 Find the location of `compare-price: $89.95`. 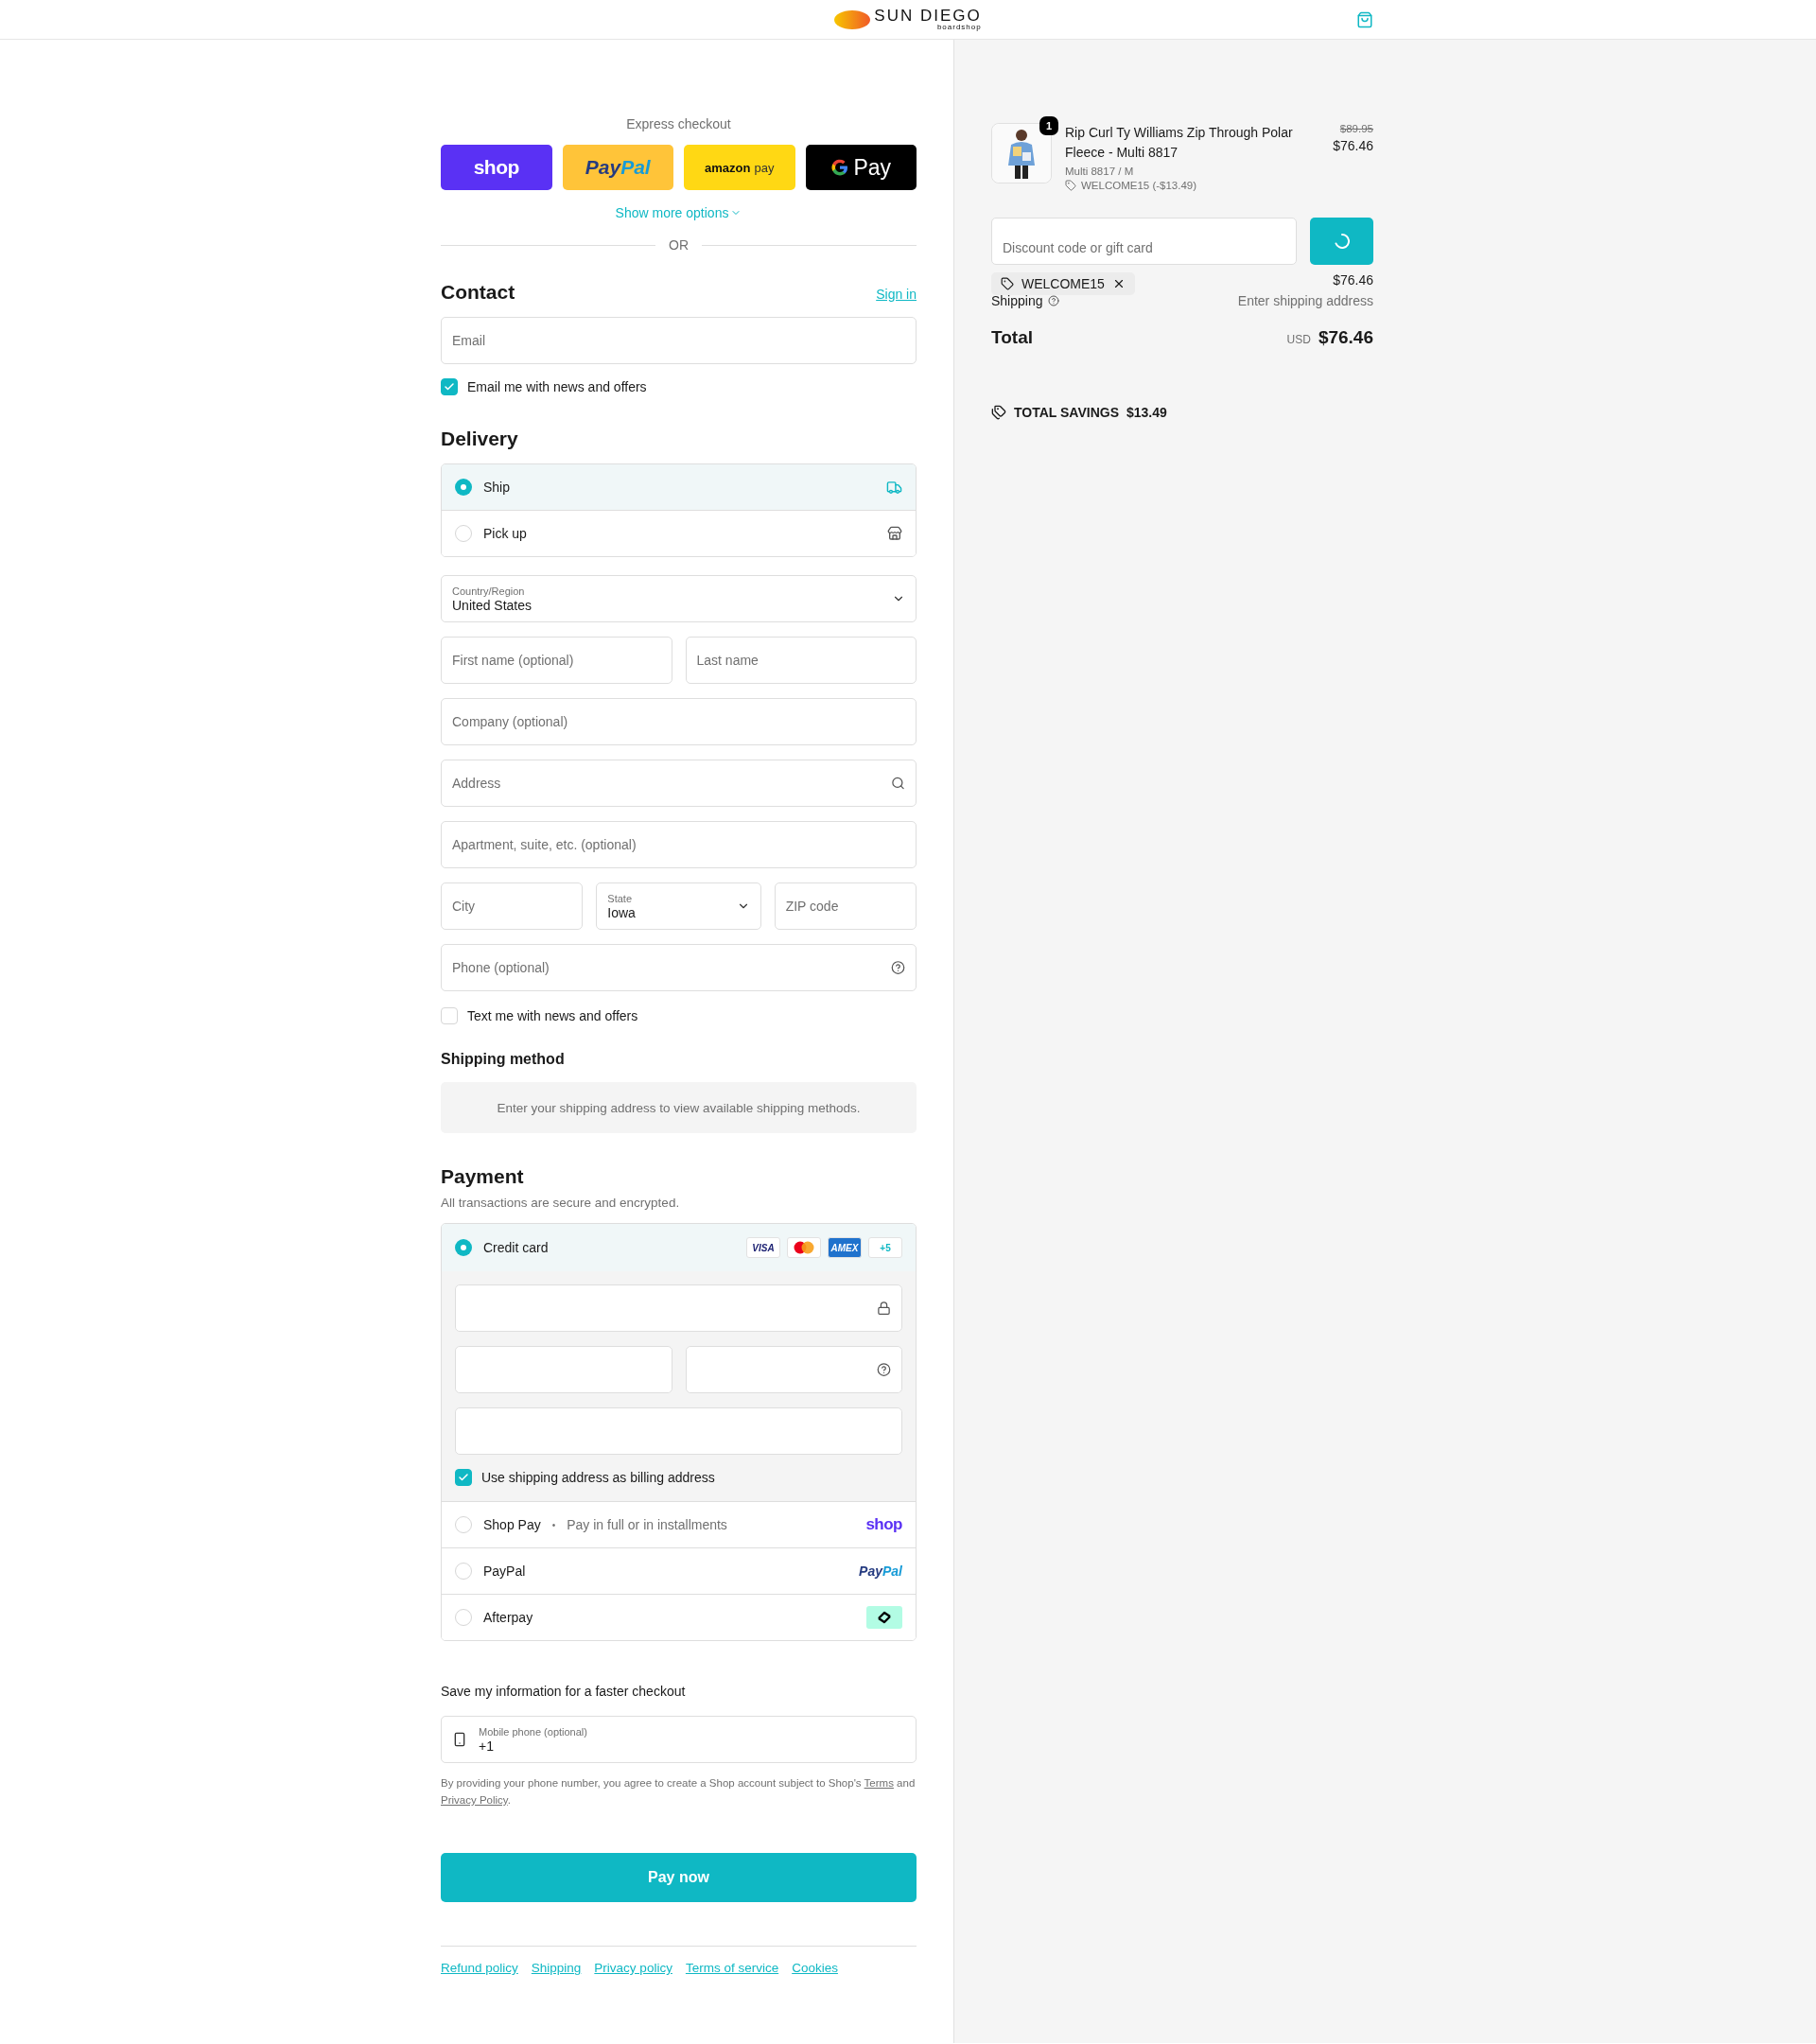

compare-price: $89.95 is located at coordinates (1356, 128).